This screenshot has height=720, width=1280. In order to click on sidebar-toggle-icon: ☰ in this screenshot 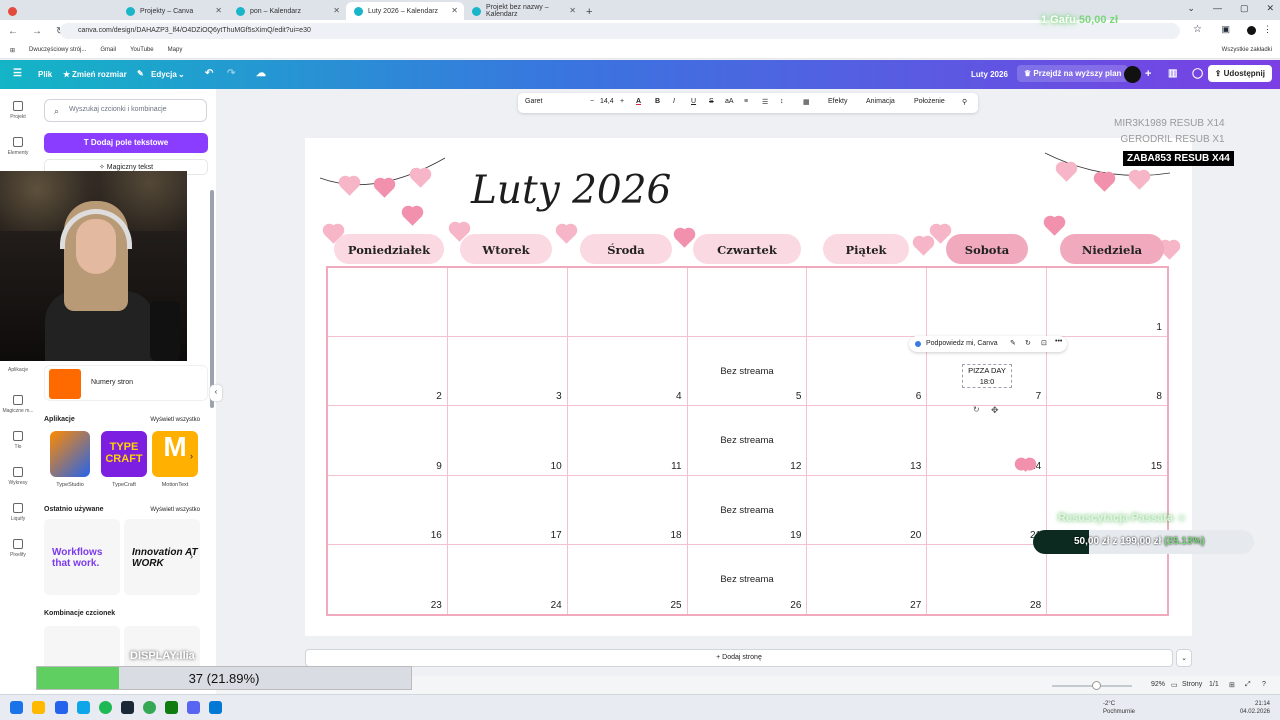, I will do `click(17, 73)`.